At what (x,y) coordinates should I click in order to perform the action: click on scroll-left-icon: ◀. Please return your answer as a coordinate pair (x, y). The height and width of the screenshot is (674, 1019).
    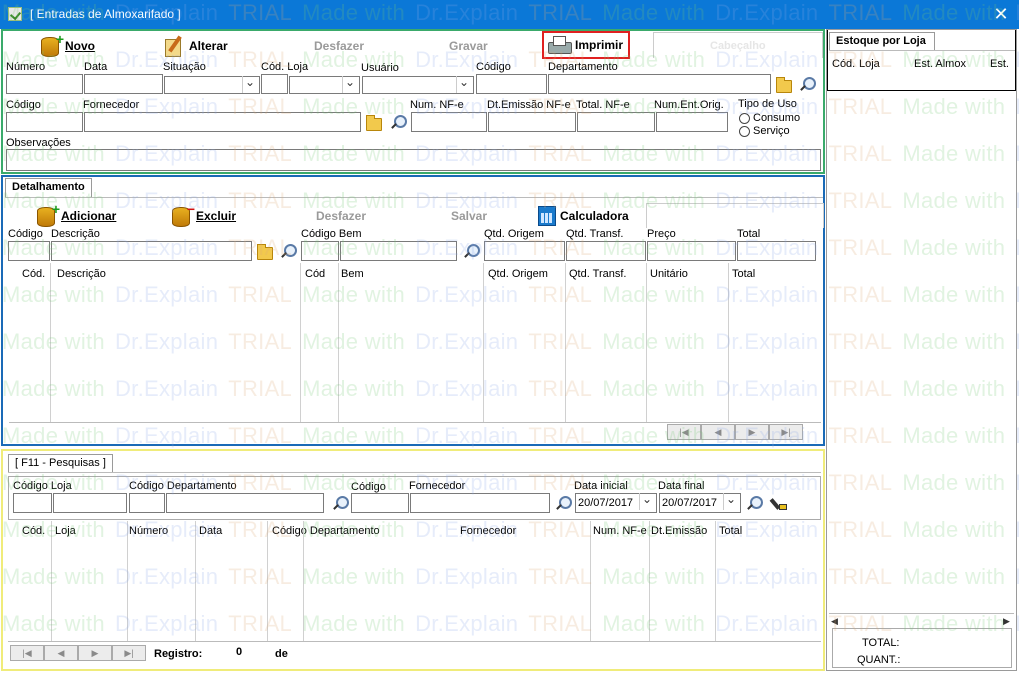
    Looking at the image, I should click on (834, 621).